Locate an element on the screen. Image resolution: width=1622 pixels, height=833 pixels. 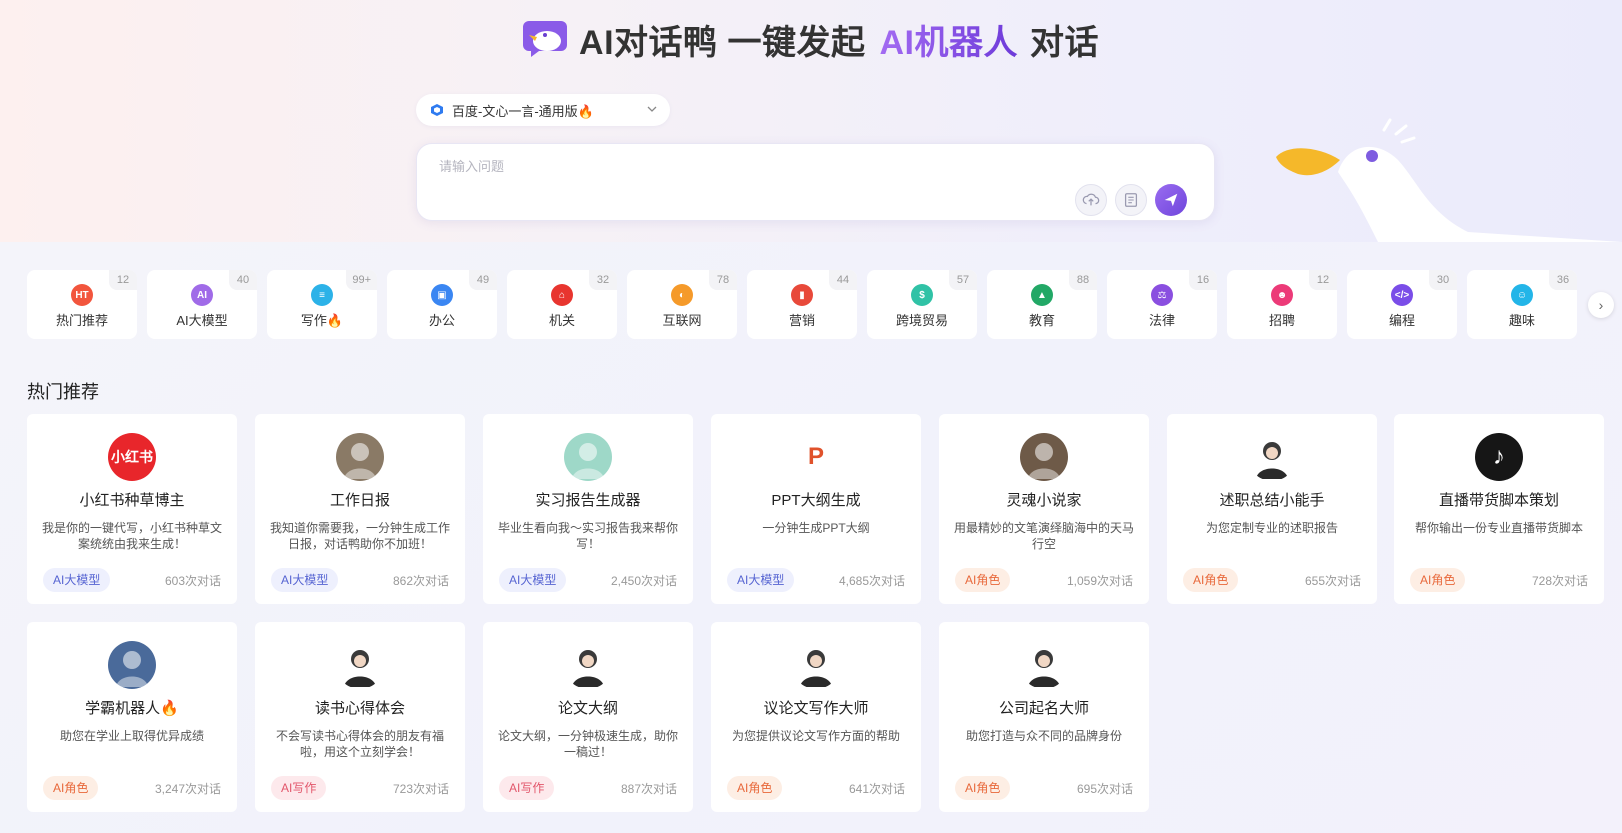
categories-next-button: › is located at coordinates (1601, 305).